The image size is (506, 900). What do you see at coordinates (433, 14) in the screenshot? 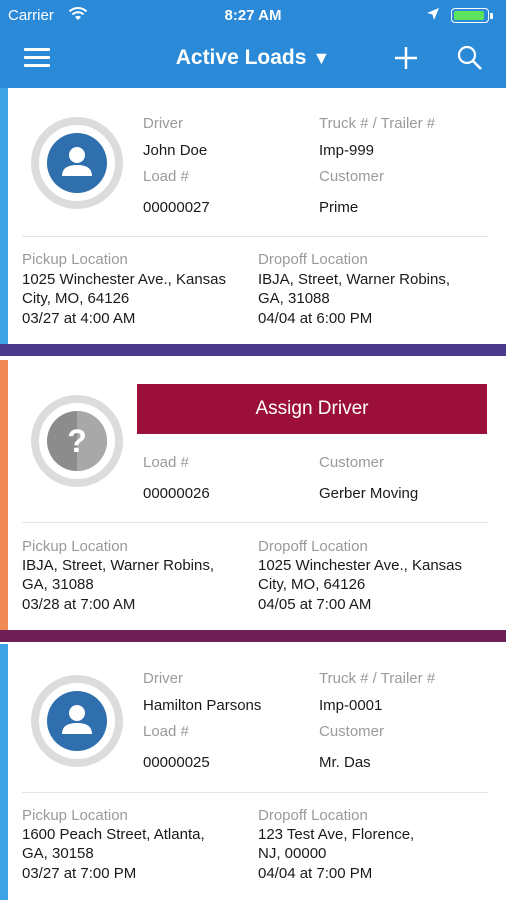
I see `location-arrow-icon` at bounding box center [433, 14].